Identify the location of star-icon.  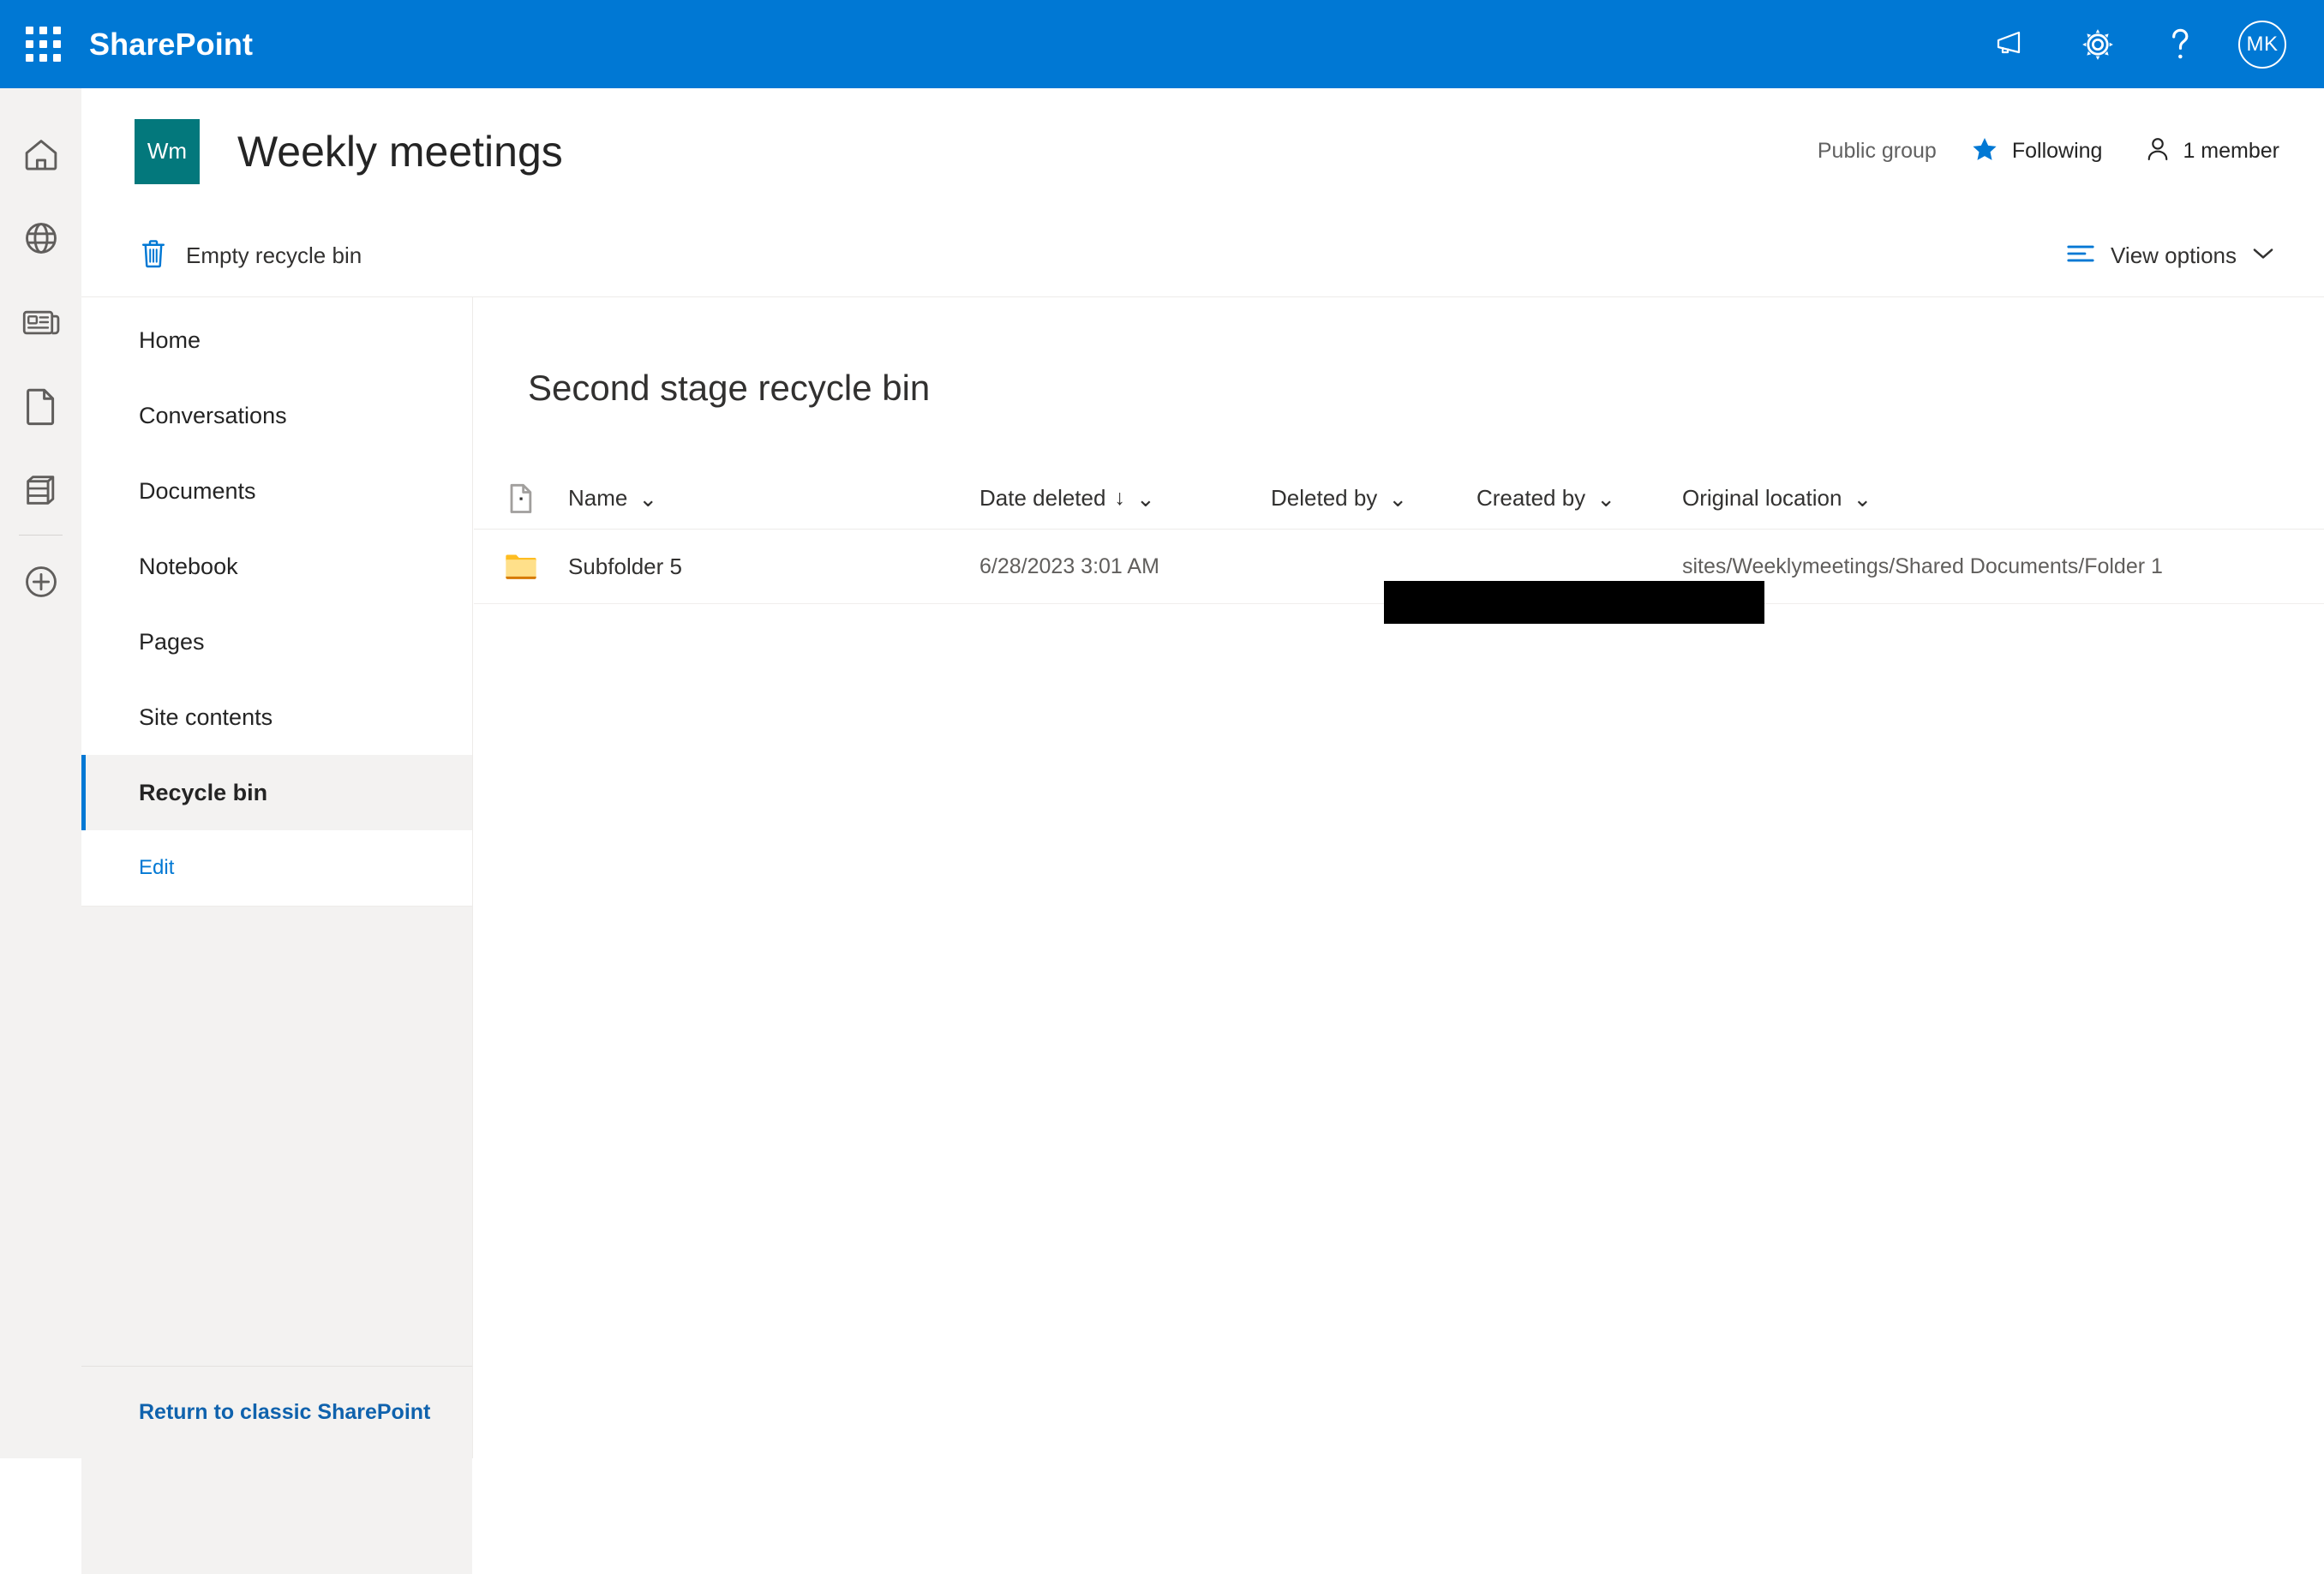
(1984, 151).